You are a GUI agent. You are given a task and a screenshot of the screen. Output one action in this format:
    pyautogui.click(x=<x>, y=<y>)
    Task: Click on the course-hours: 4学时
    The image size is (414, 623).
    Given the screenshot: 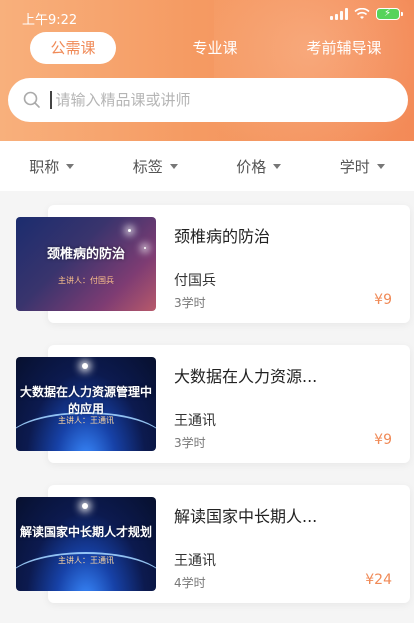 What is the action you would take?
    pyautogui.click(x=190, y=583)
    